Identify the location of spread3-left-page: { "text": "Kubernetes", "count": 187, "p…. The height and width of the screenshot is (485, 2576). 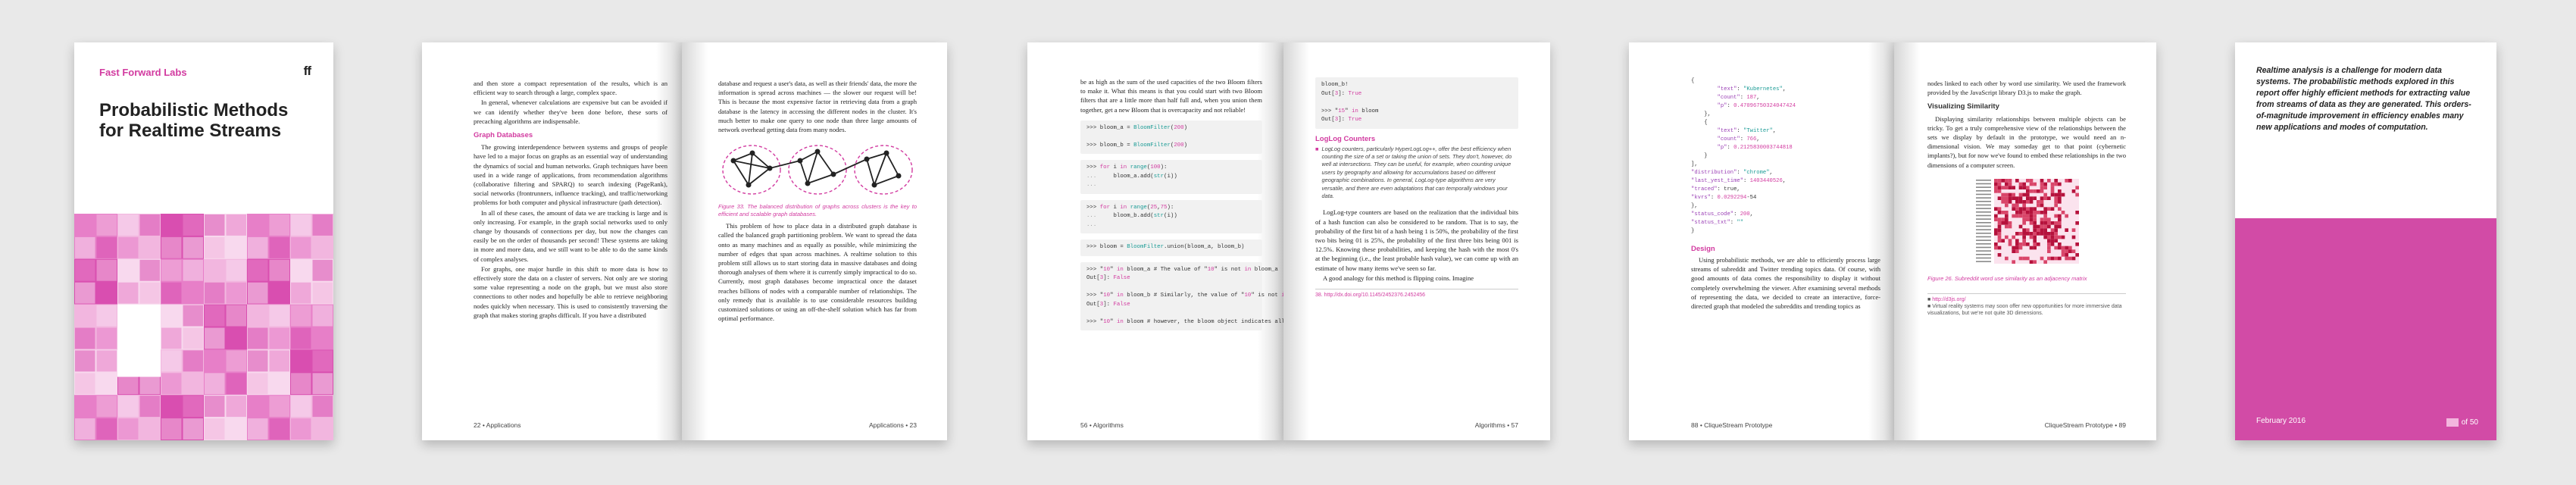
(1761, 241).